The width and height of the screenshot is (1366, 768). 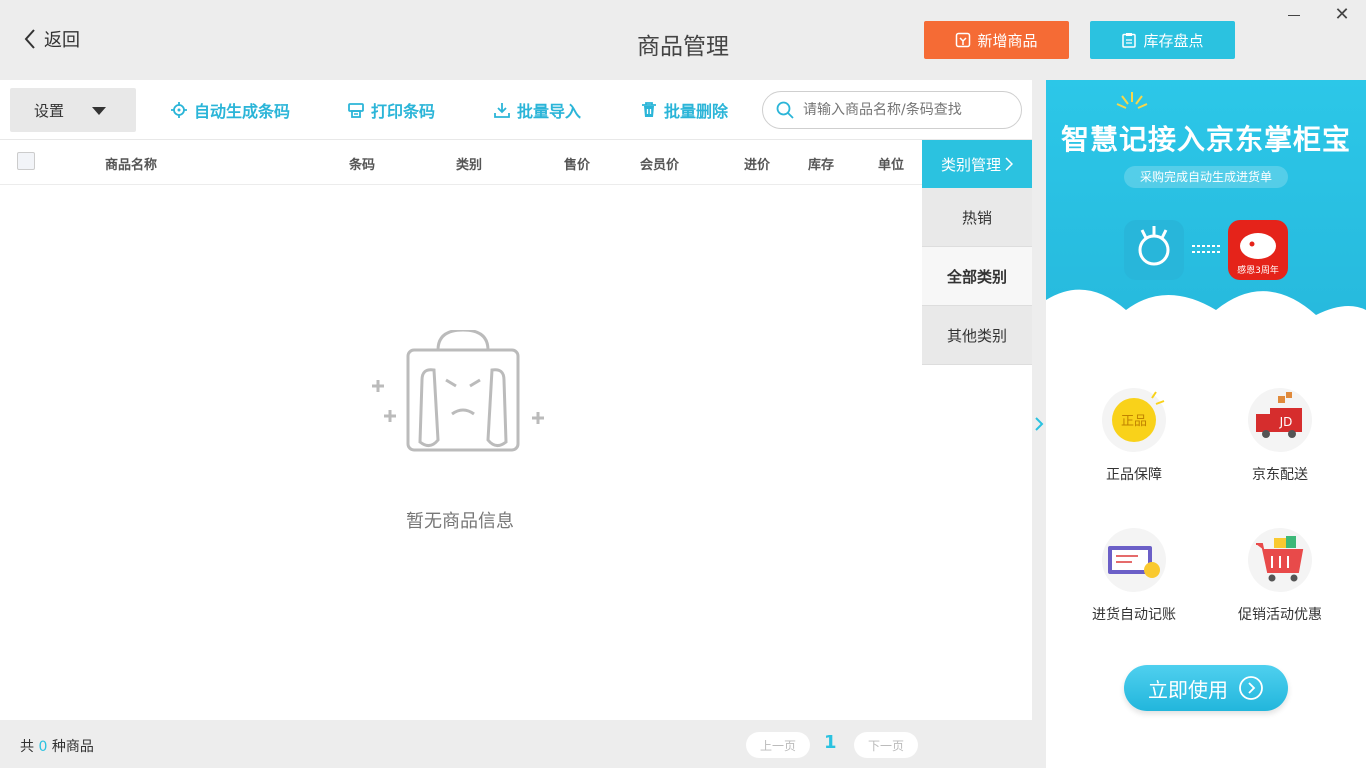 I want to click on bookkeeping-icon, so click(x=1134, y=560).